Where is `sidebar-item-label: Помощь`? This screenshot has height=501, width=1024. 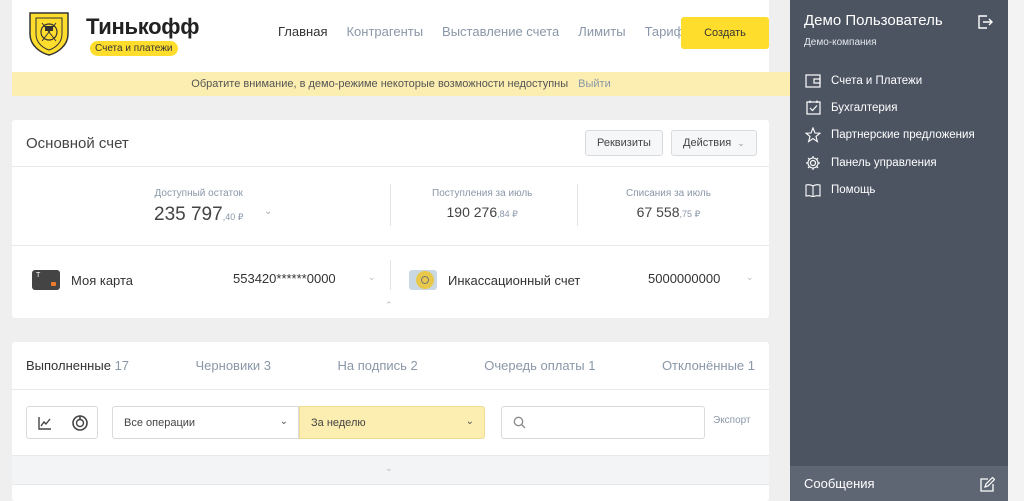
sidebar-item-label: Помощь is located at coordinates (853, 189).